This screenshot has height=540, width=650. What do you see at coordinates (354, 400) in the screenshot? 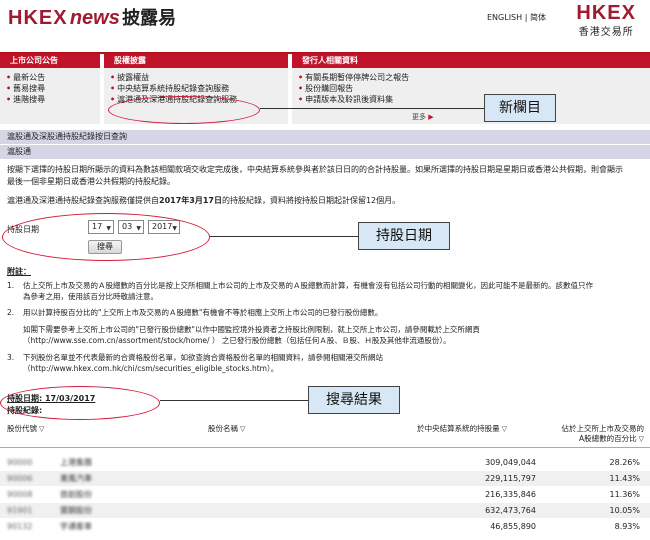
I see `callout-search-result: 搜尋結果` at bounding box center [354, 400].